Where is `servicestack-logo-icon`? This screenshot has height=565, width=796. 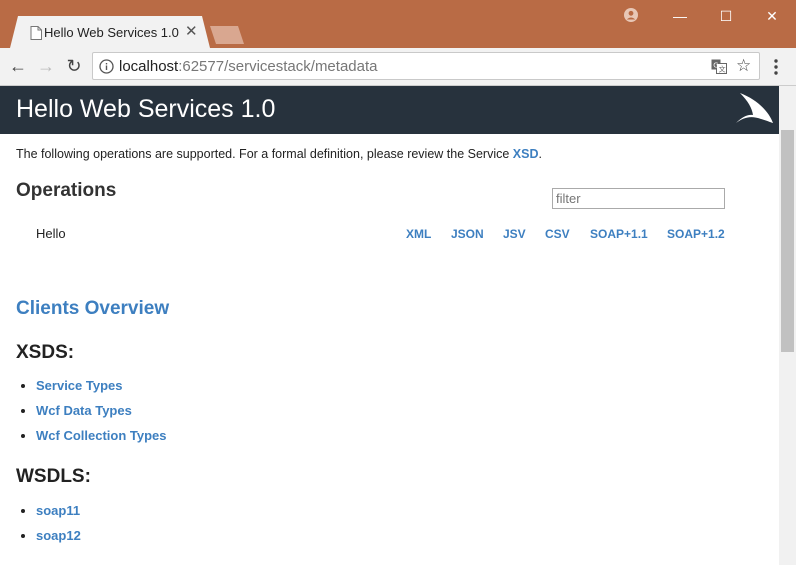 servicestack-logo-icon is located at coordinates (754, 108).